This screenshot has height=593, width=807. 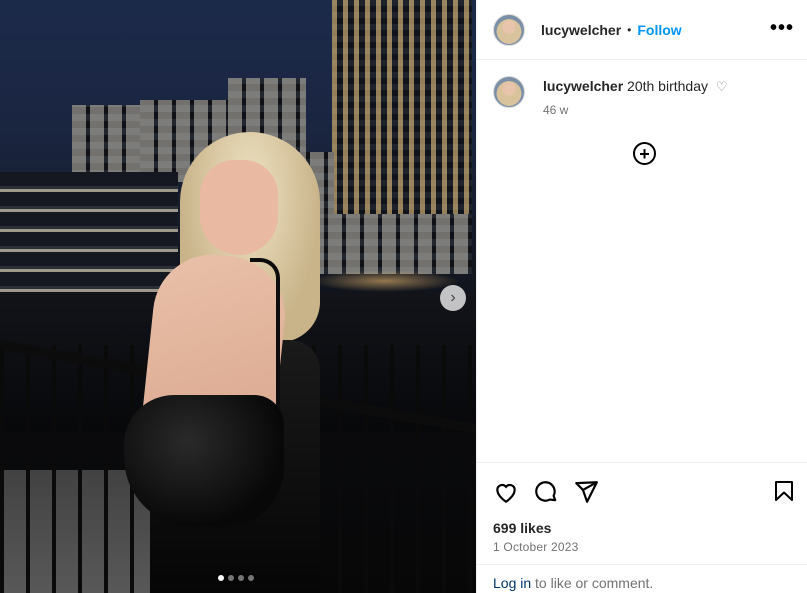 I want to click on follow-button: Follow, so click(x=659, y=30).